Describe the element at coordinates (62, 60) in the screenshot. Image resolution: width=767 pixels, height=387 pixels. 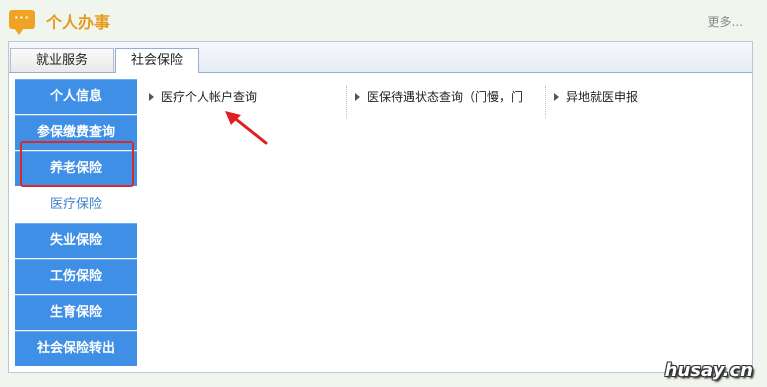
I see `tab-employment-services: 就业服务` at that location.